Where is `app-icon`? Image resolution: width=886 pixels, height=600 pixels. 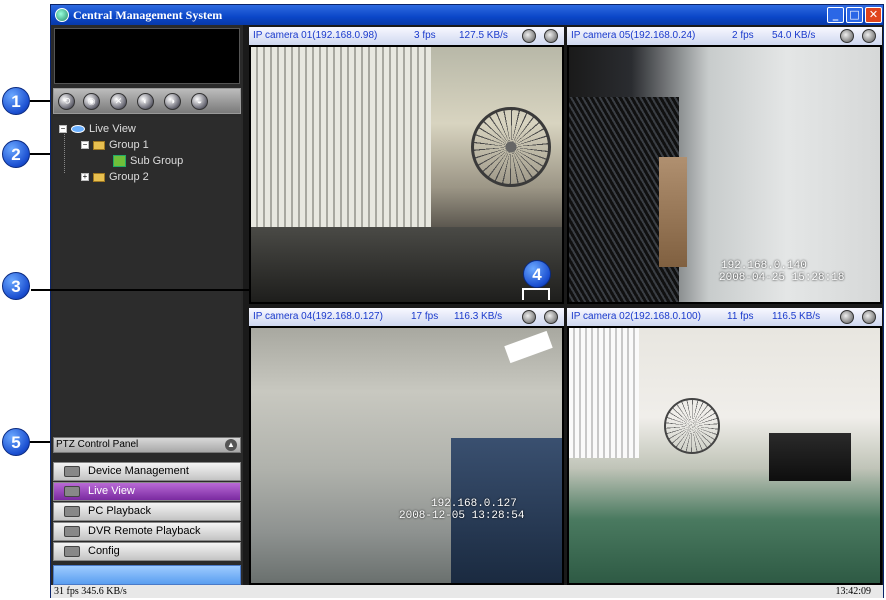
app-icon is located at coordinates (62, 15).